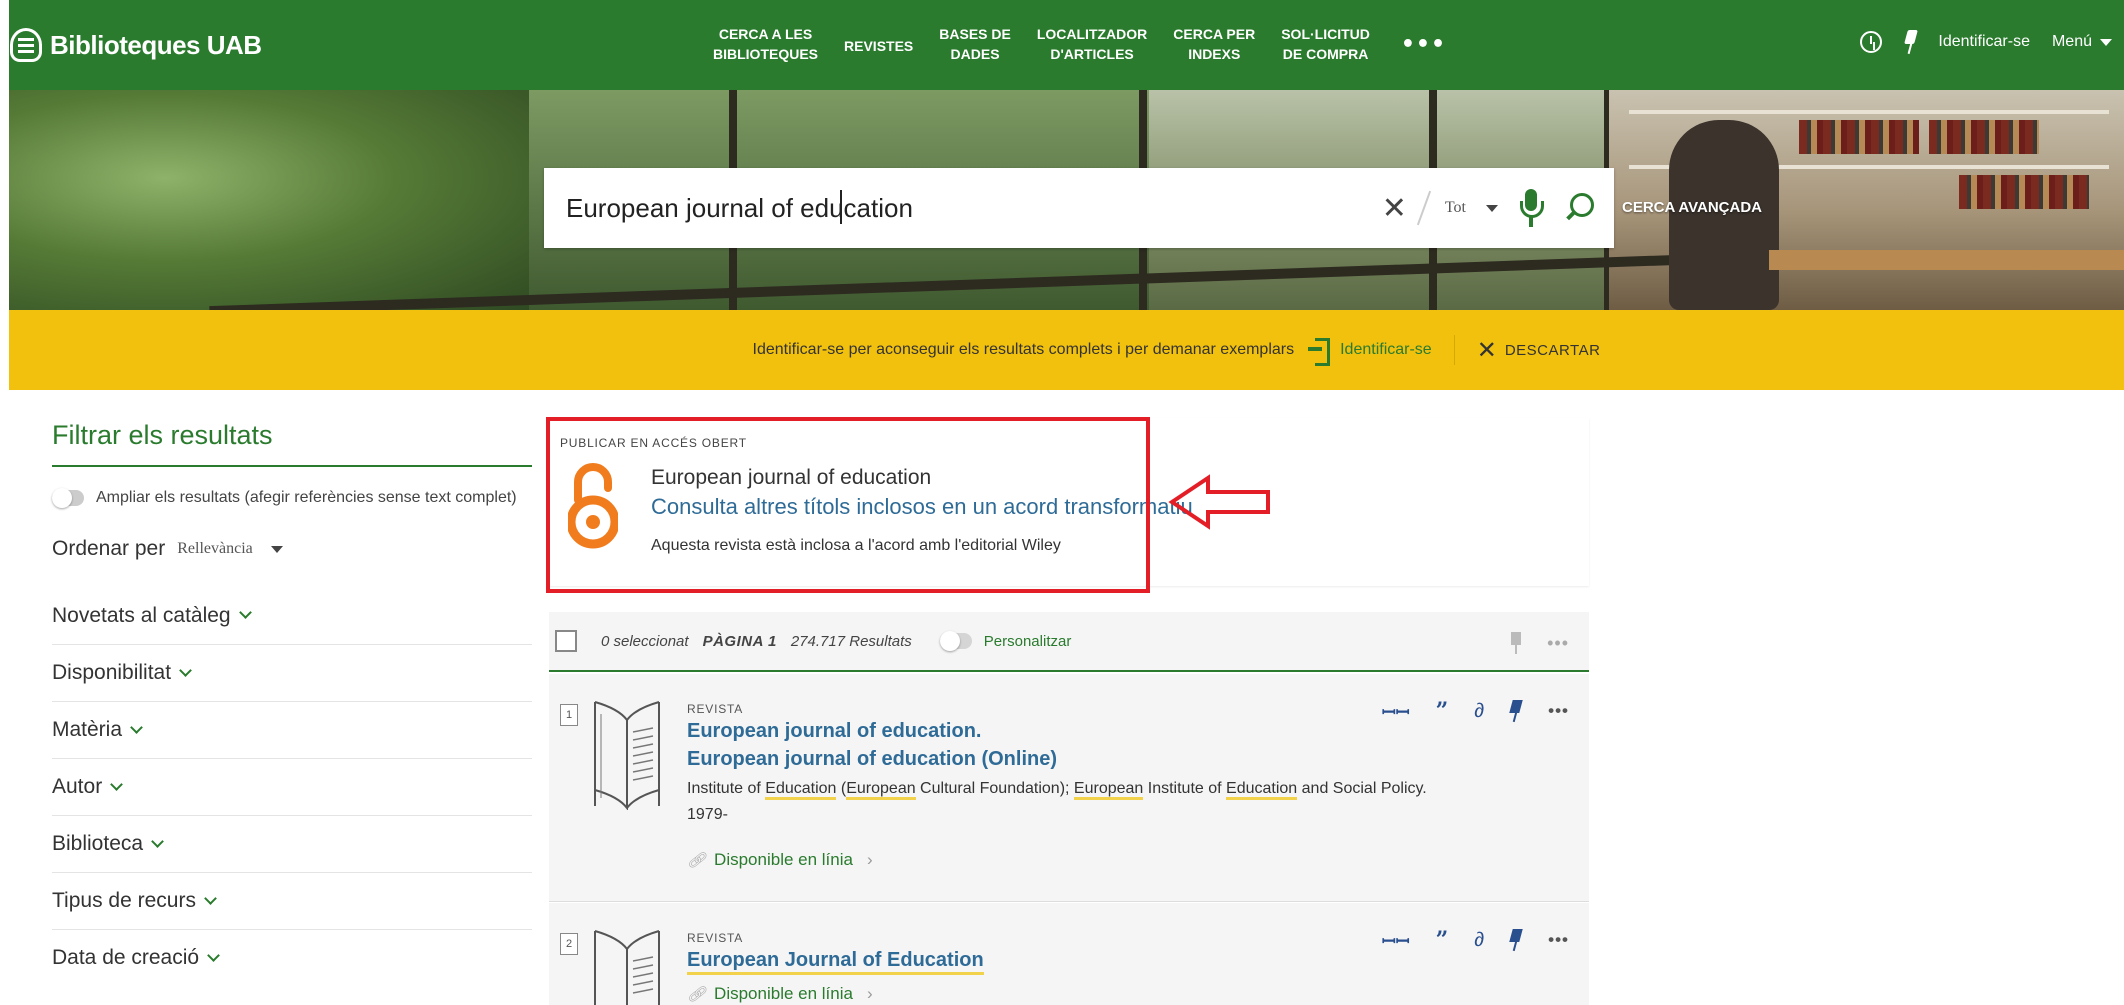  What do you see at coordinates (975, 44) in the screenshot?
I see `nav-databases: BASES DE DADES` at bounding box center [975, 44].